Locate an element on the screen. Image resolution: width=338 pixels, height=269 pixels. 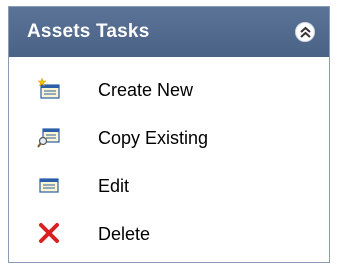
task-label: Edit is located at coordinates (114, 186).